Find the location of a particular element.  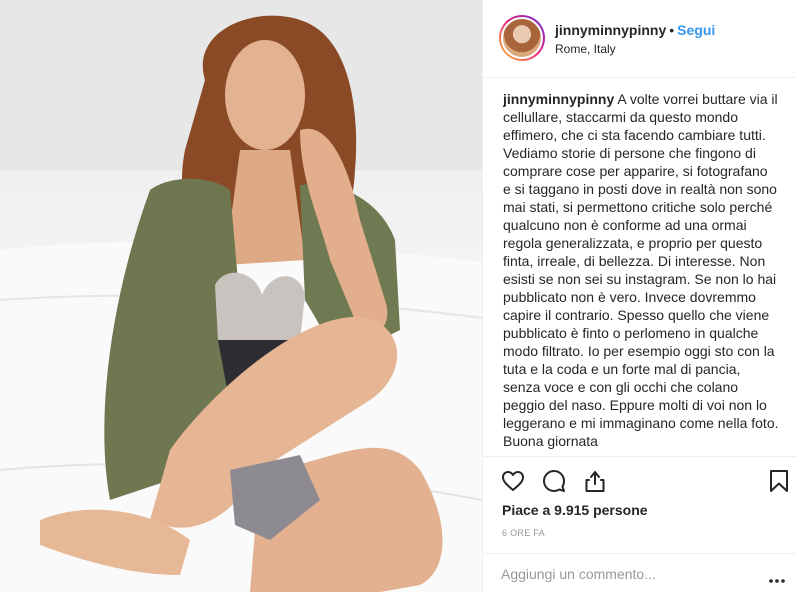

comment-row is located at coordinates (639, 572).